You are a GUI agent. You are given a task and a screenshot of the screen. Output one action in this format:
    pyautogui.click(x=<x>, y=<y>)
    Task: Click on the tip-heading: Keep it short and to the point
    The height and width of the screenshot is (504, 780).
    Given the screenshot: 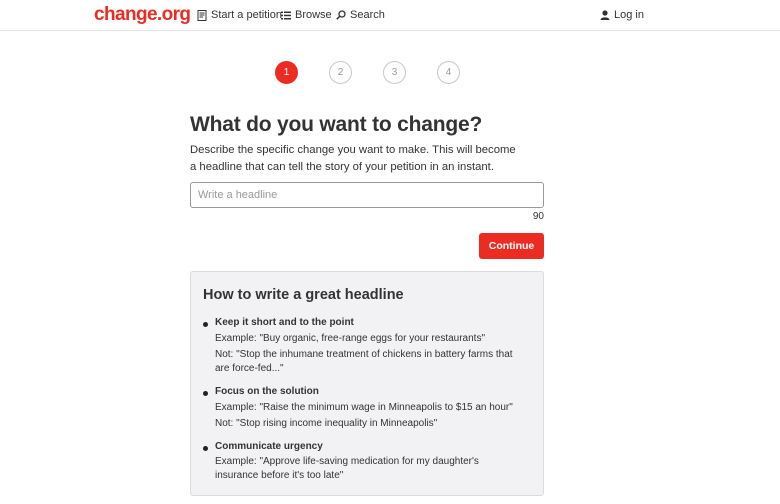 What is the action you would take?
    pyautogui.click(x=284, y=322)
    